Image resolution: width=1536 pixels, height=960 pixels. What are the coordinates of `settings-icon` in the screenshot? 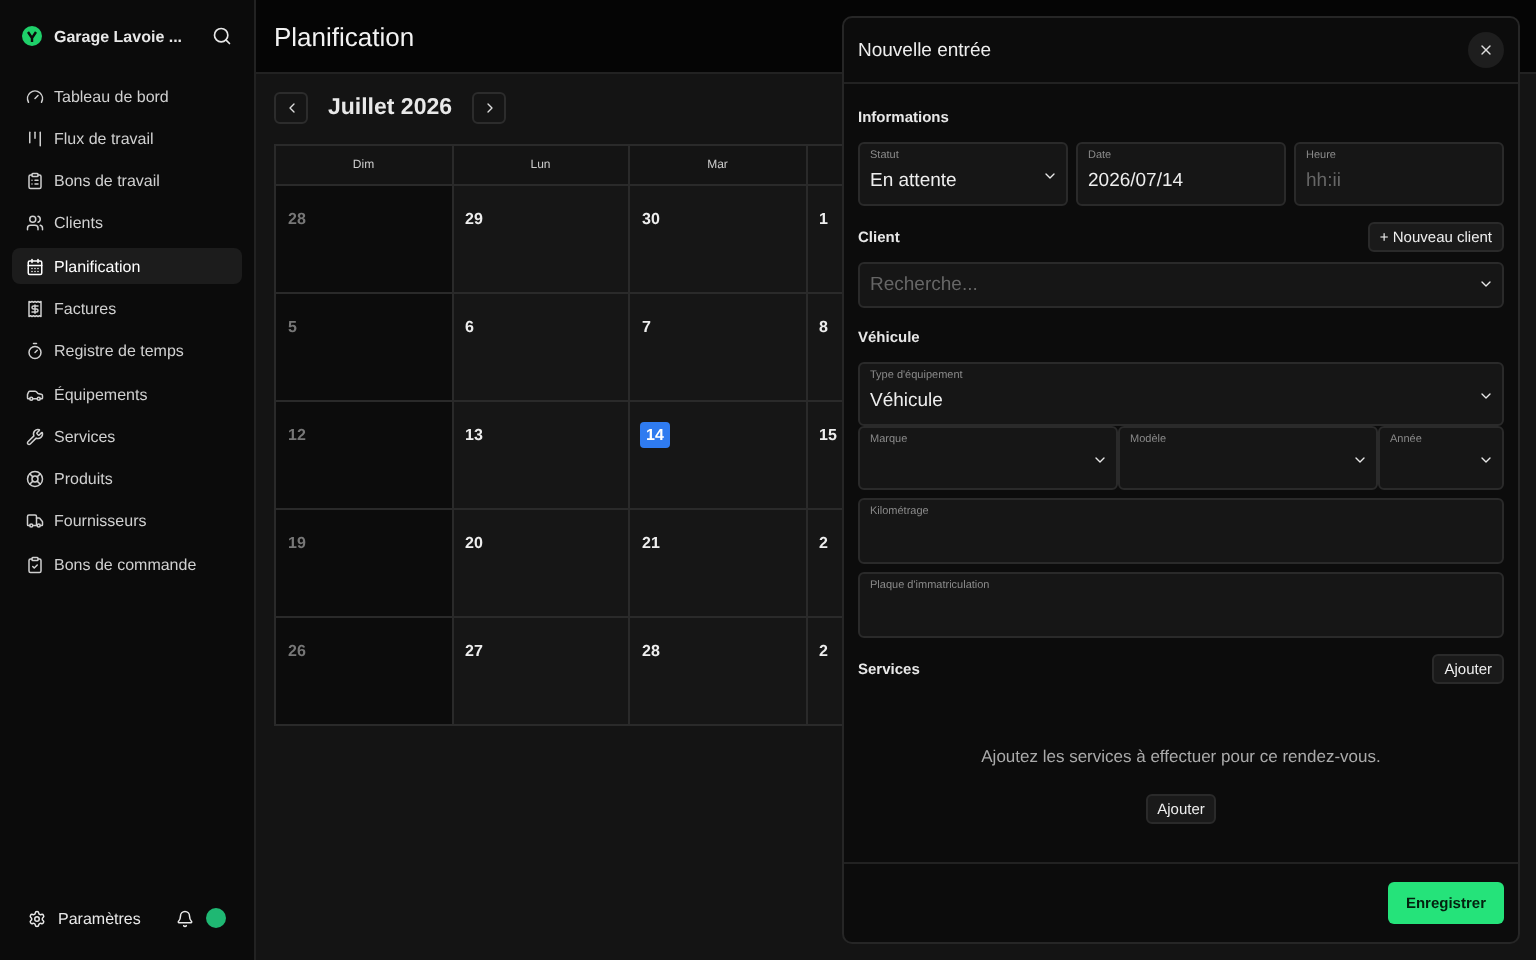 It's located at (37, 918).